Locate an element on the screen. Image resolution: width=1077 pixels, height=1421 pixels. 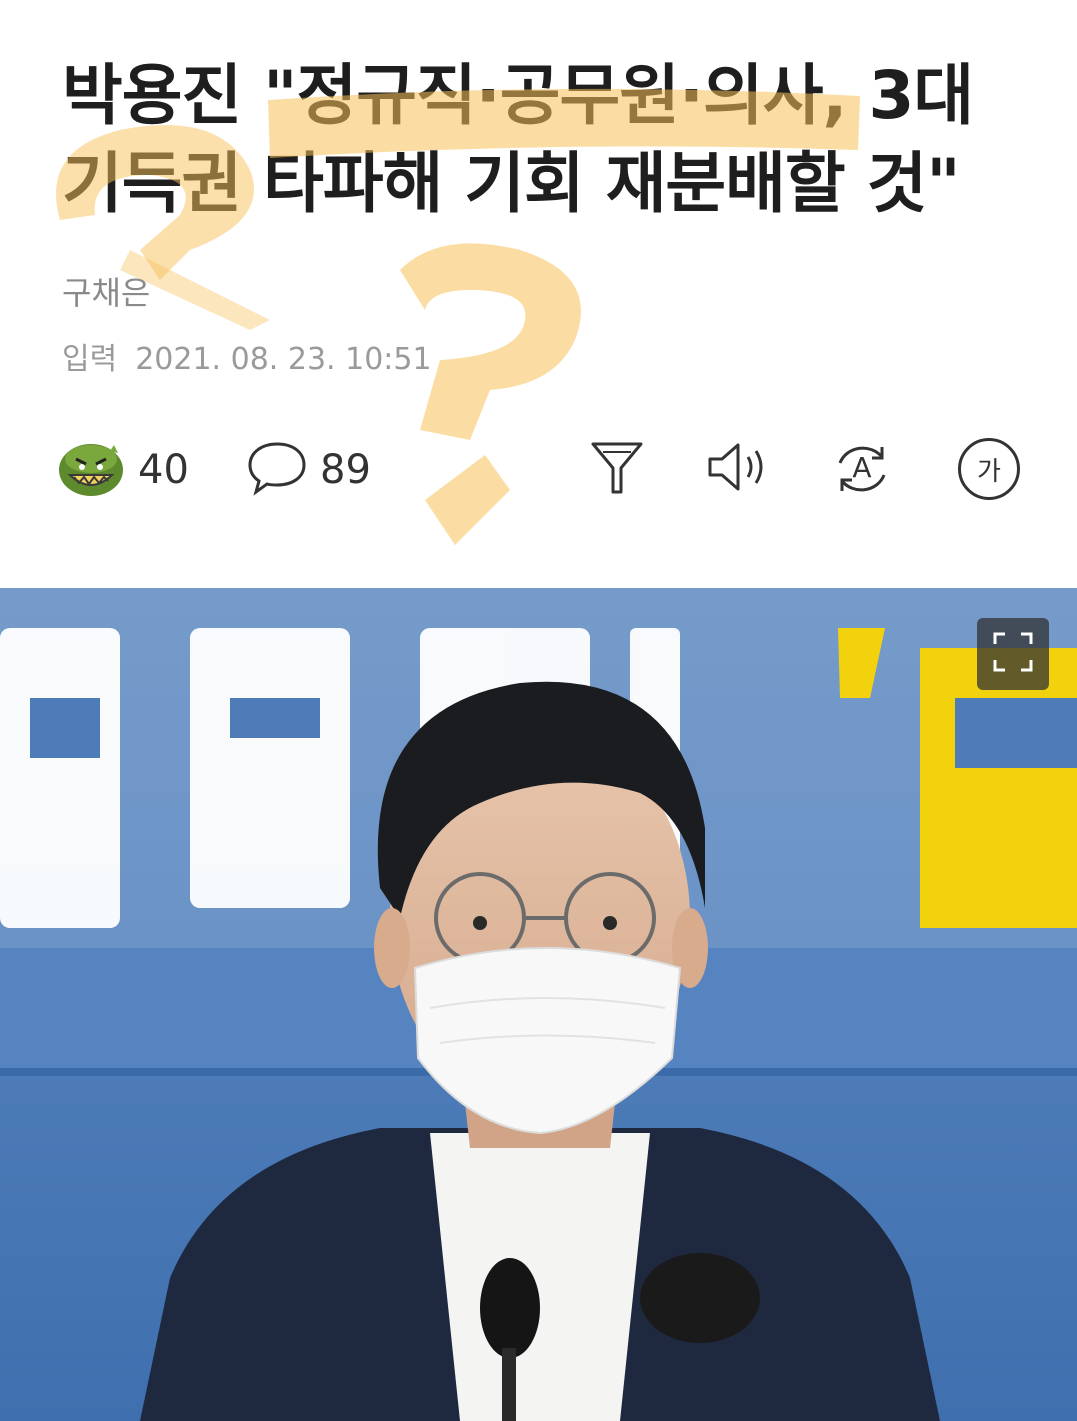
filter-button is located at coordinates (617, 469).